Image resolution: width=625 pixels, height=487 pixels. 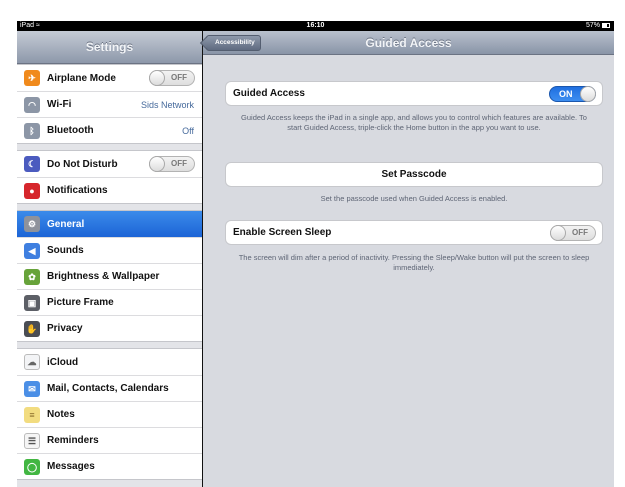 I want to click on notes-icon: ≡, so click(x=32, y=414).